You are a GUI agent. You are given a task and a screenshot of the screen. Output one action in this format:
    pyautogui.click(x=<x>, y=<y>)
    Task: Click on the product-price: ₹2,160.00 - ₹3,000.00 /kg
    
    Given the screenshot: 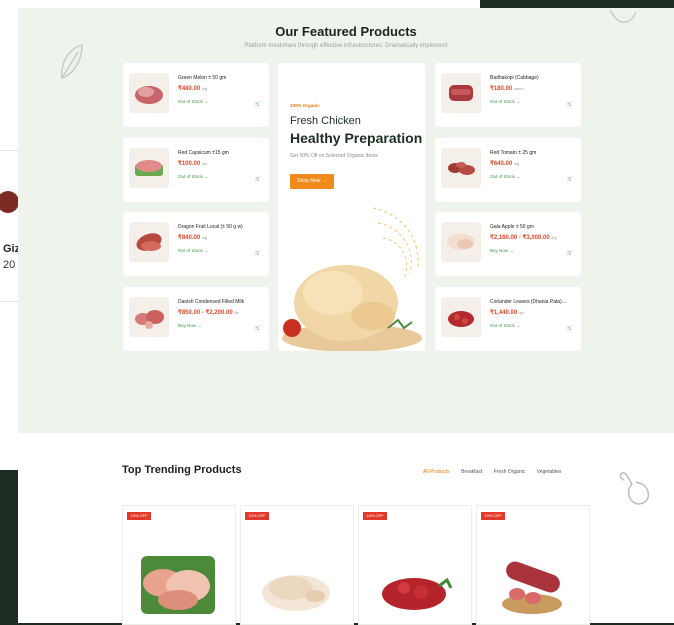 What is the action you would take?
    pyautogui.click(x=523, y=238)
    